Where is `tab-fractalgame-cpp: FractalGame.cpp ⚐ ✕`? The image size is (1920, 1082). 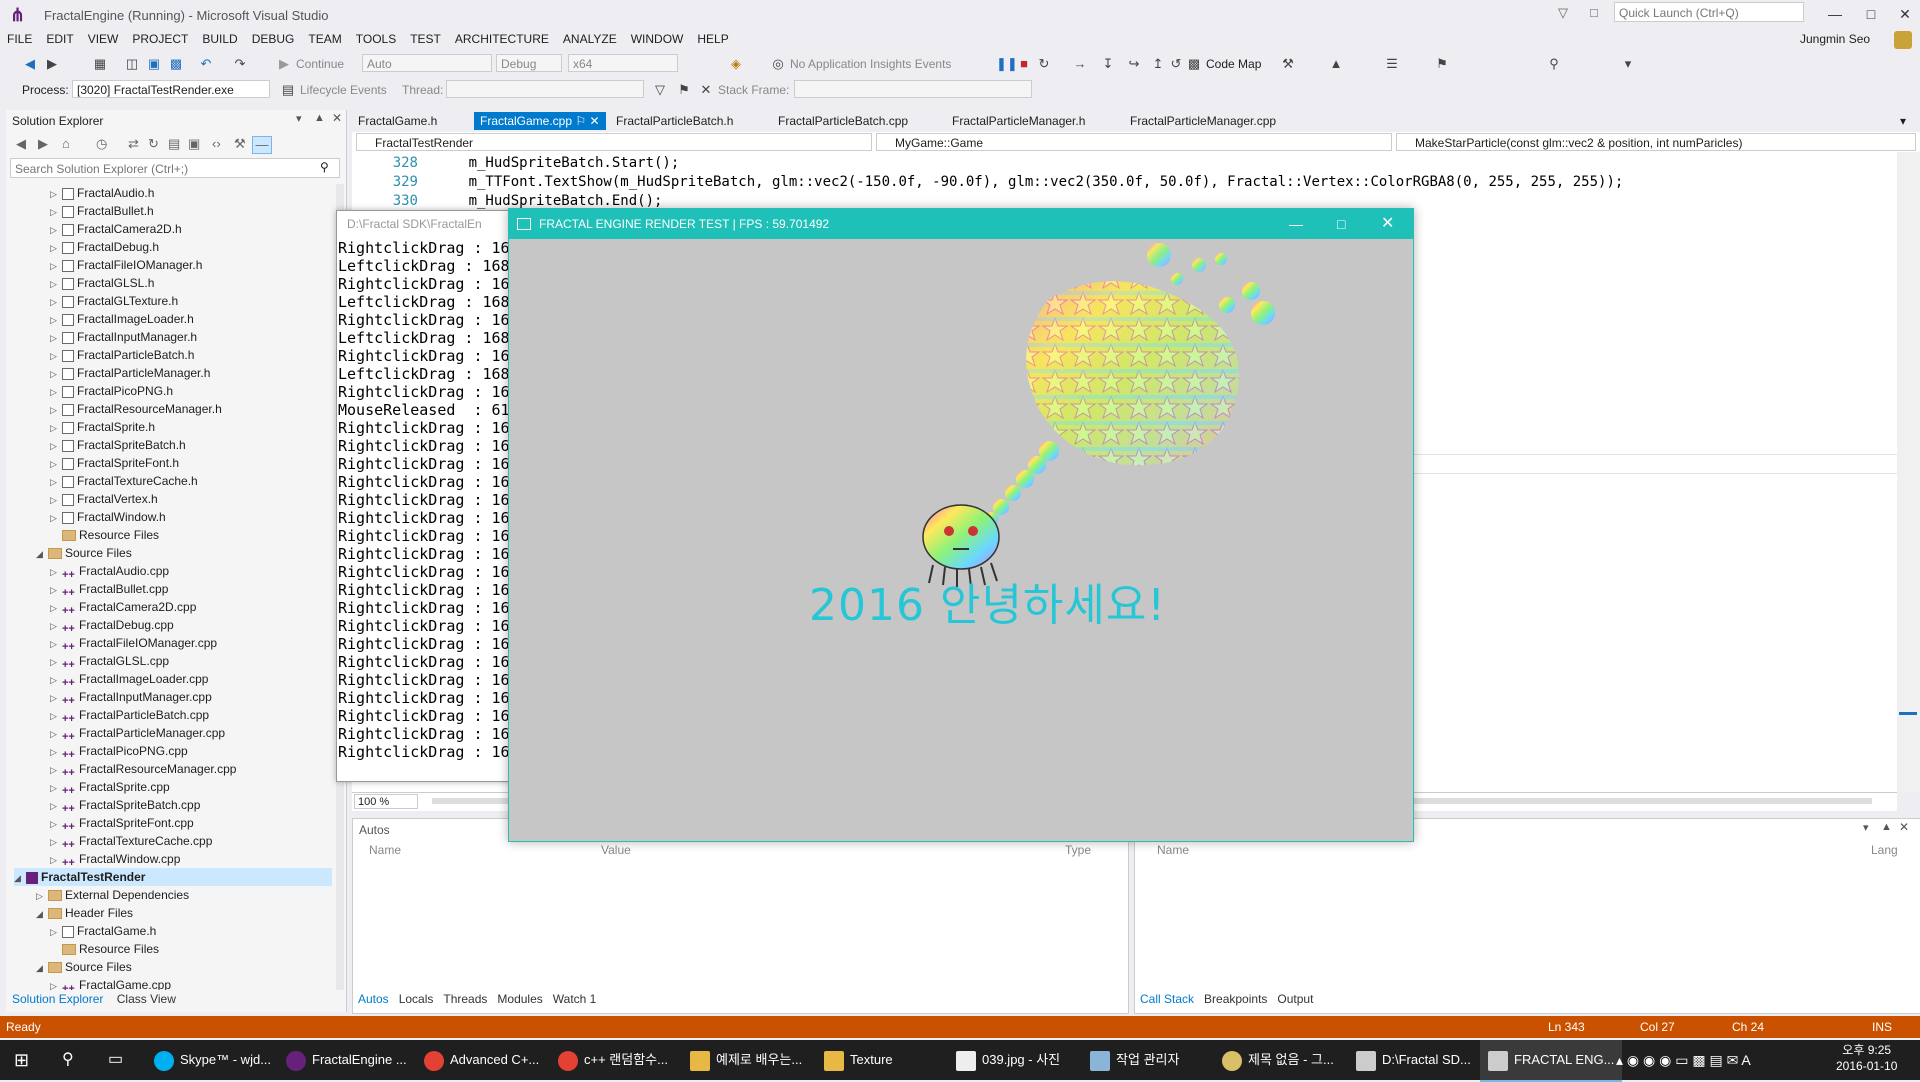 tab-fractalgame-cpp: FractalGame.cpp ⚐ ✕ is located at coordinates (540, 121).